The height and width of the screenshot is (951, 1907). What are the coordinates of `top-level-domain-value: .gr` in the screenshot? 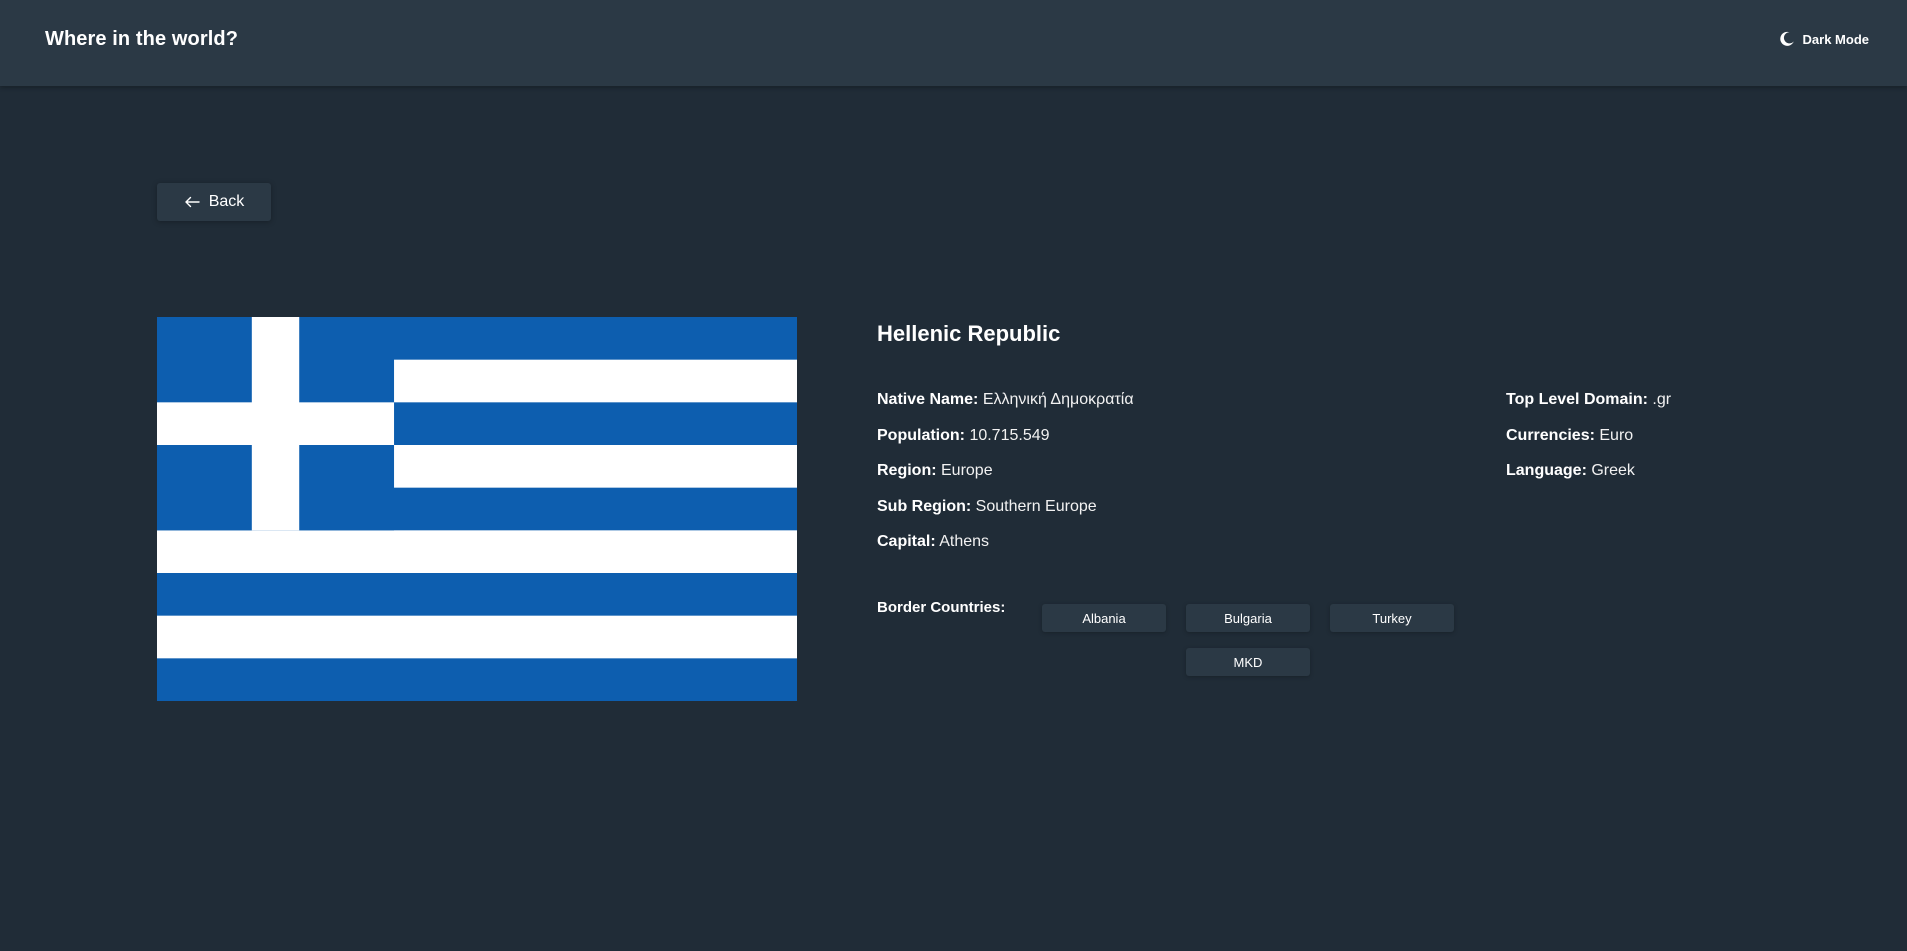 It's located at (1662, 399).